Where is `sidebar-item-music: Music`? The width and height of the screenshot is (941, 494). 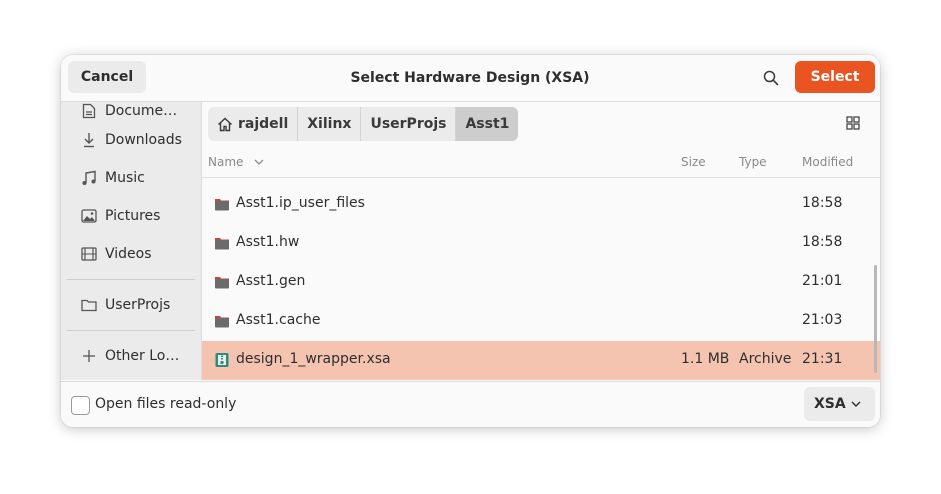
sidebar-item-music: Music is located at coordinates (131, 178).